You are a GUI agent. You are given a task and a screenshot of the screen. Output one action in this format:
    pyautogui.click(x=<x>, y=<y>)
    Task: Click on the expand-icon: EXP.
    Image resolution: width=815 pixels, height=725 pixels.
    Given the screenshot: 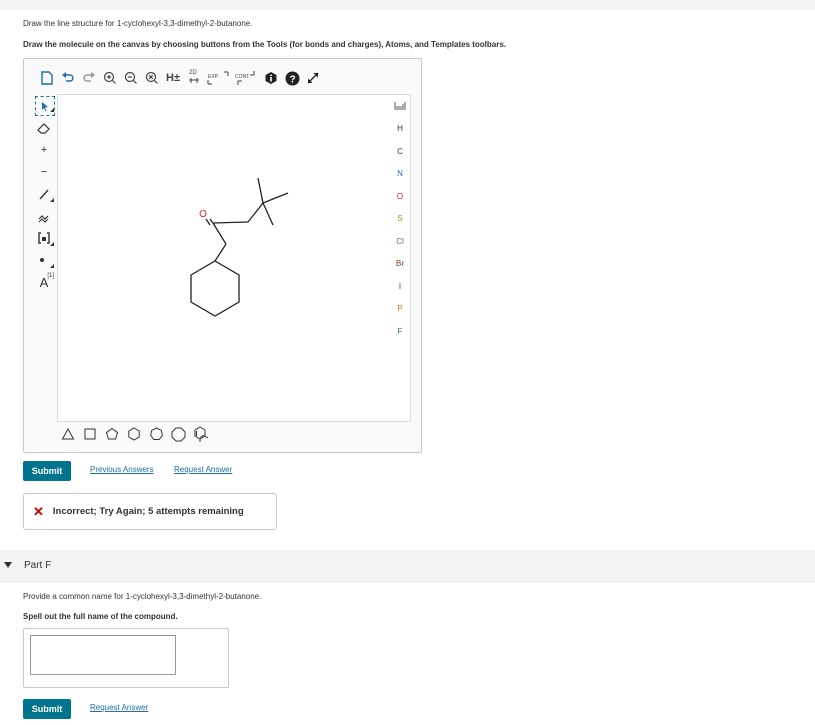 What is the action you would take?
    pyautogui.click(x=218, y=78)
    